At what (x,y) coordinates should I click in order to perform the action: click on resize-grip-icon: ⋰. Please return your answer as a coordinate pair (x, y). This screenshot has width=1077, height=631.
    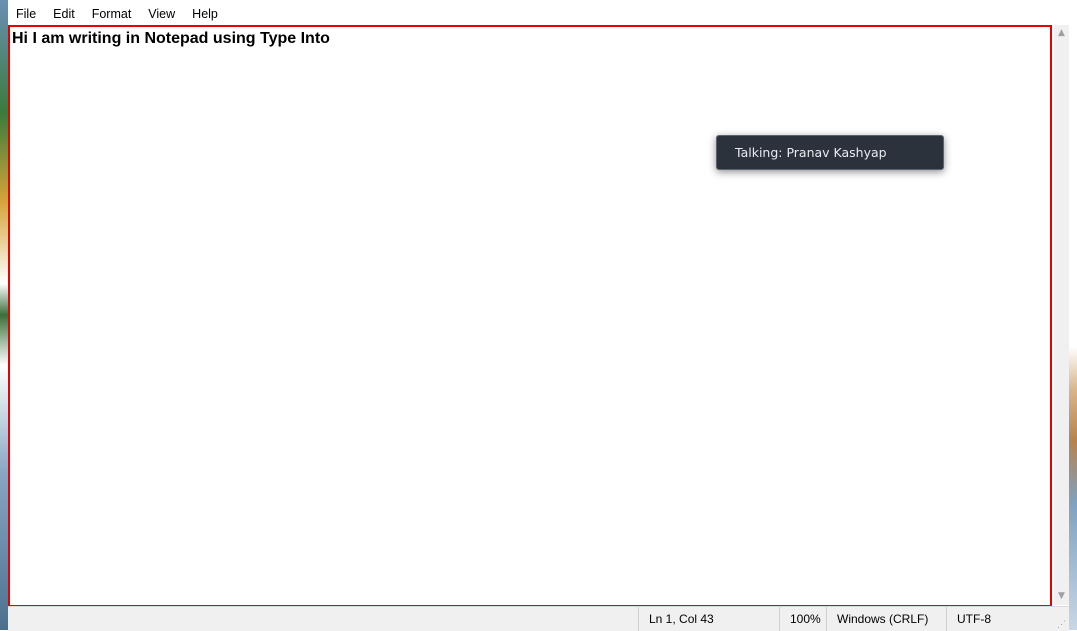
    Looking at the image, I should click on (1062, 624).